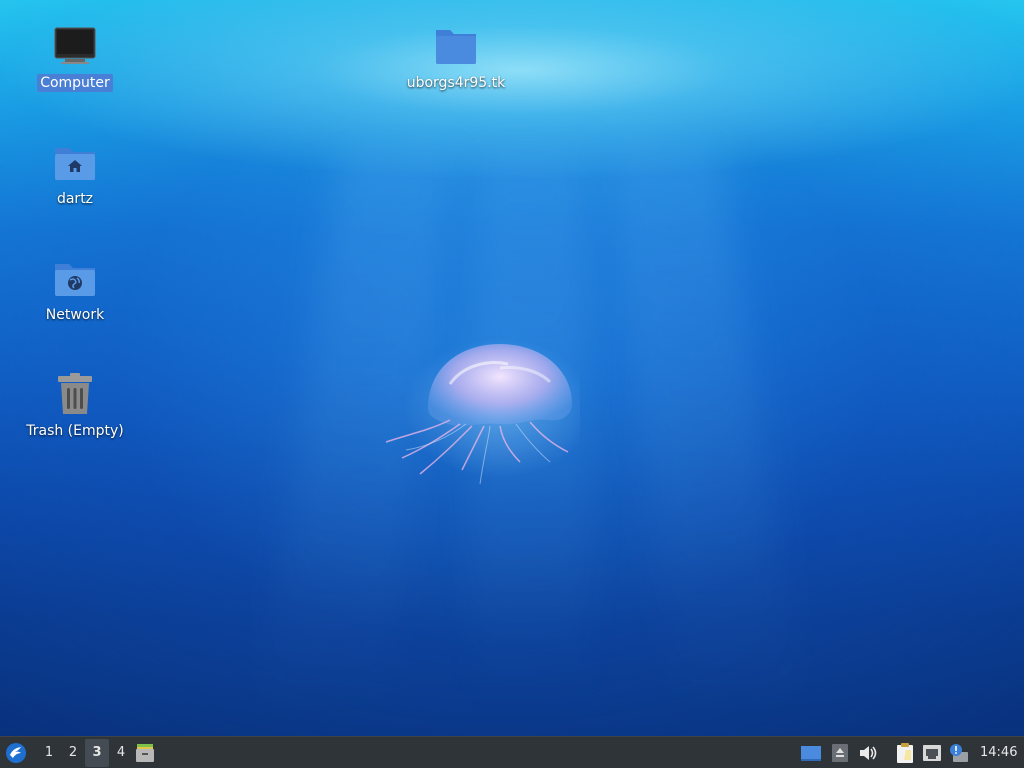 The image size is (1024, 768). I want to click on update-notifier-button, so click(959, 753).